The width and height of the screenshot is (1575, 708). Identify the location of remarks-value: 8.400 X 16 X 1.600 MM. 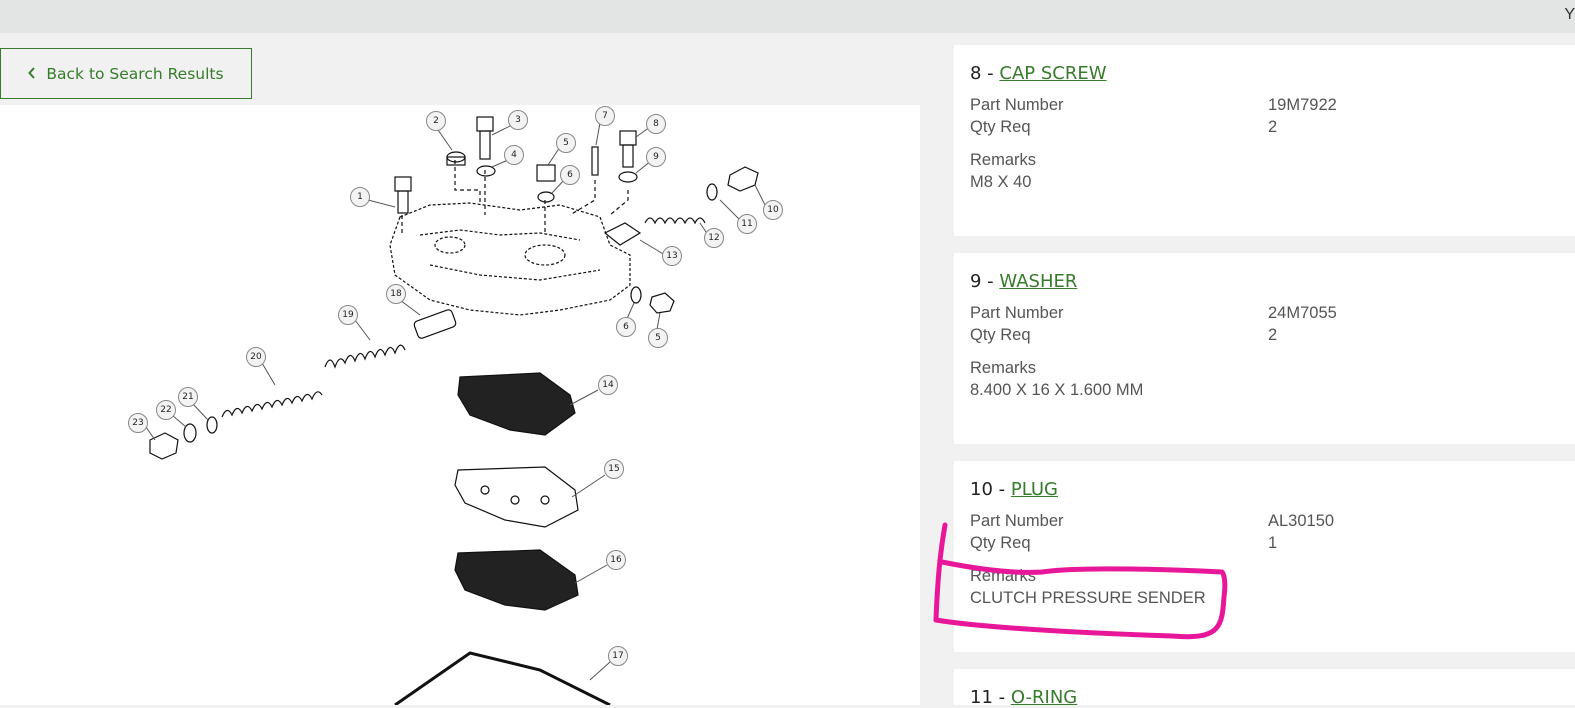
(1057, 390).